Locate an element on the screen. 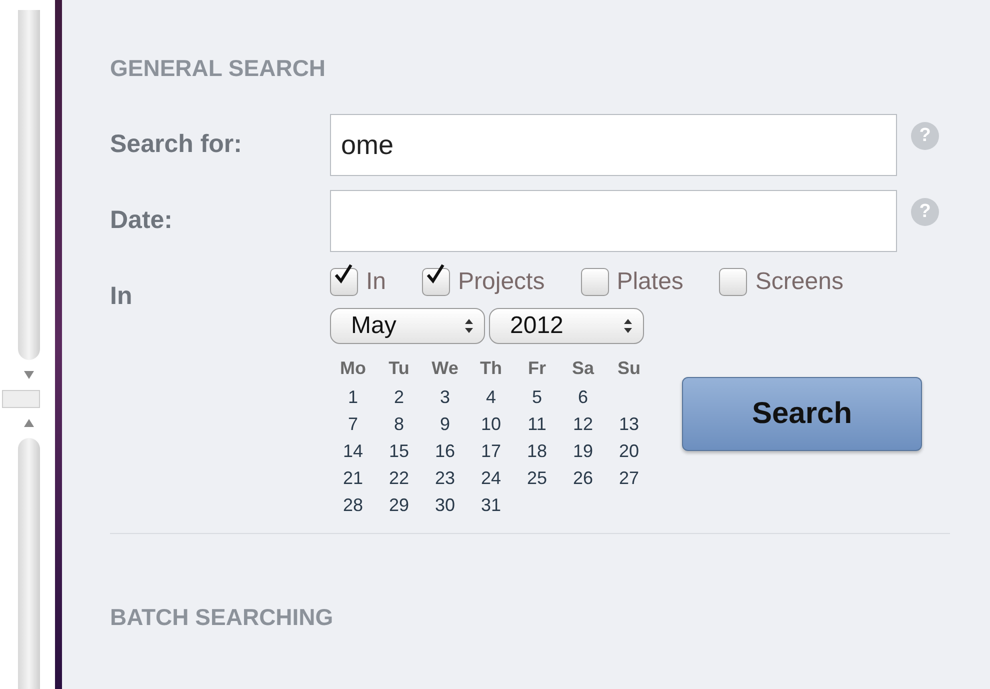  weekday-label: Fr is located at coordinates (537, 368).